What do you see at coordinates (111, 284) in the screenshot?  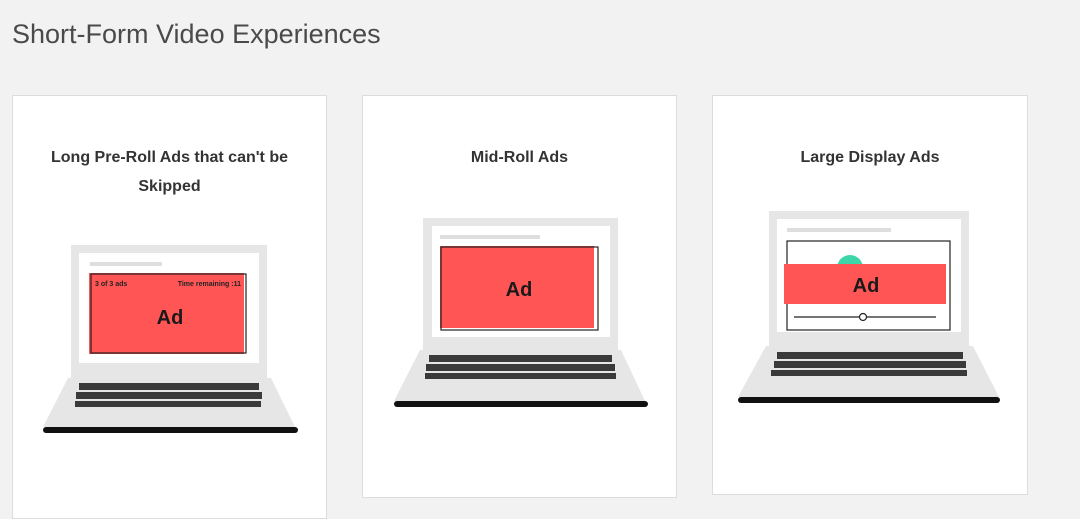 I see `ad-counter: 3 of 3 ads` at bounding box center [111, 284].